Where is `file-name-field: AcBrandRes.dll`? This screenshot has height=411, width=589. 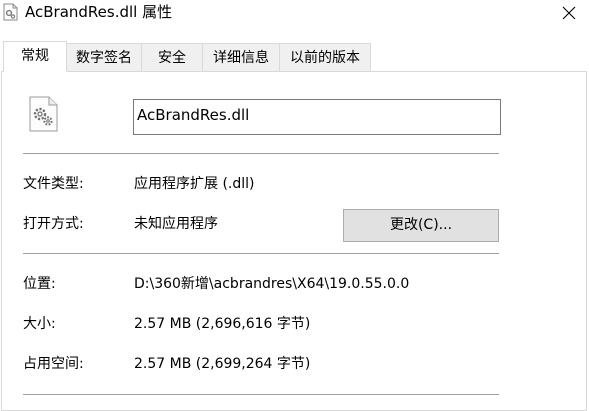
file-name-field: AcBrandRes.dll is located at coordinates (317, 117).